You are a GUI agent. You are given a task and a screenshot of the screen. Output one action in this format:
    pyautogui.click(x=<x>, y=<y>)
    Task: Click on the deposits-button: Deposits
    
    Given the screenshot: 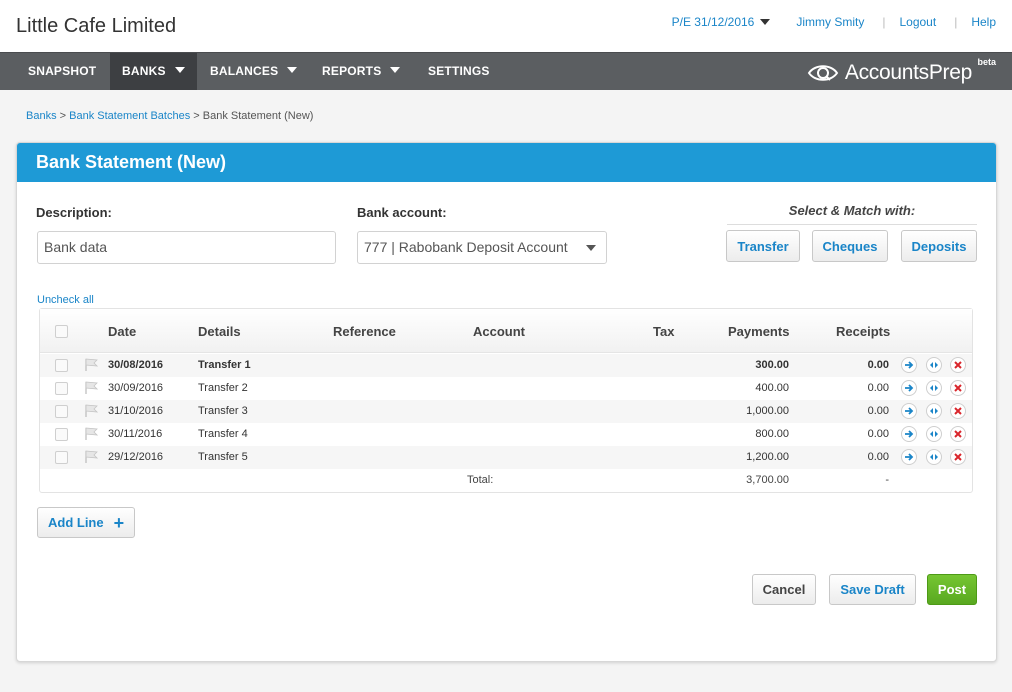 What is the action you would take?
    pyautogui.click(x=939, y=246)
    